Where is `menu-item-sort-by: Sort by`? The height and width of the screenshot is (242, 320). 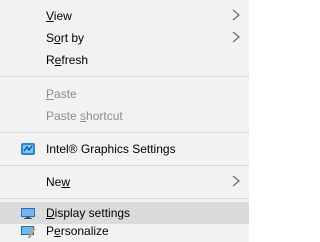
menu-item-sort-by: Sort by is located at coordinates (124, 38).